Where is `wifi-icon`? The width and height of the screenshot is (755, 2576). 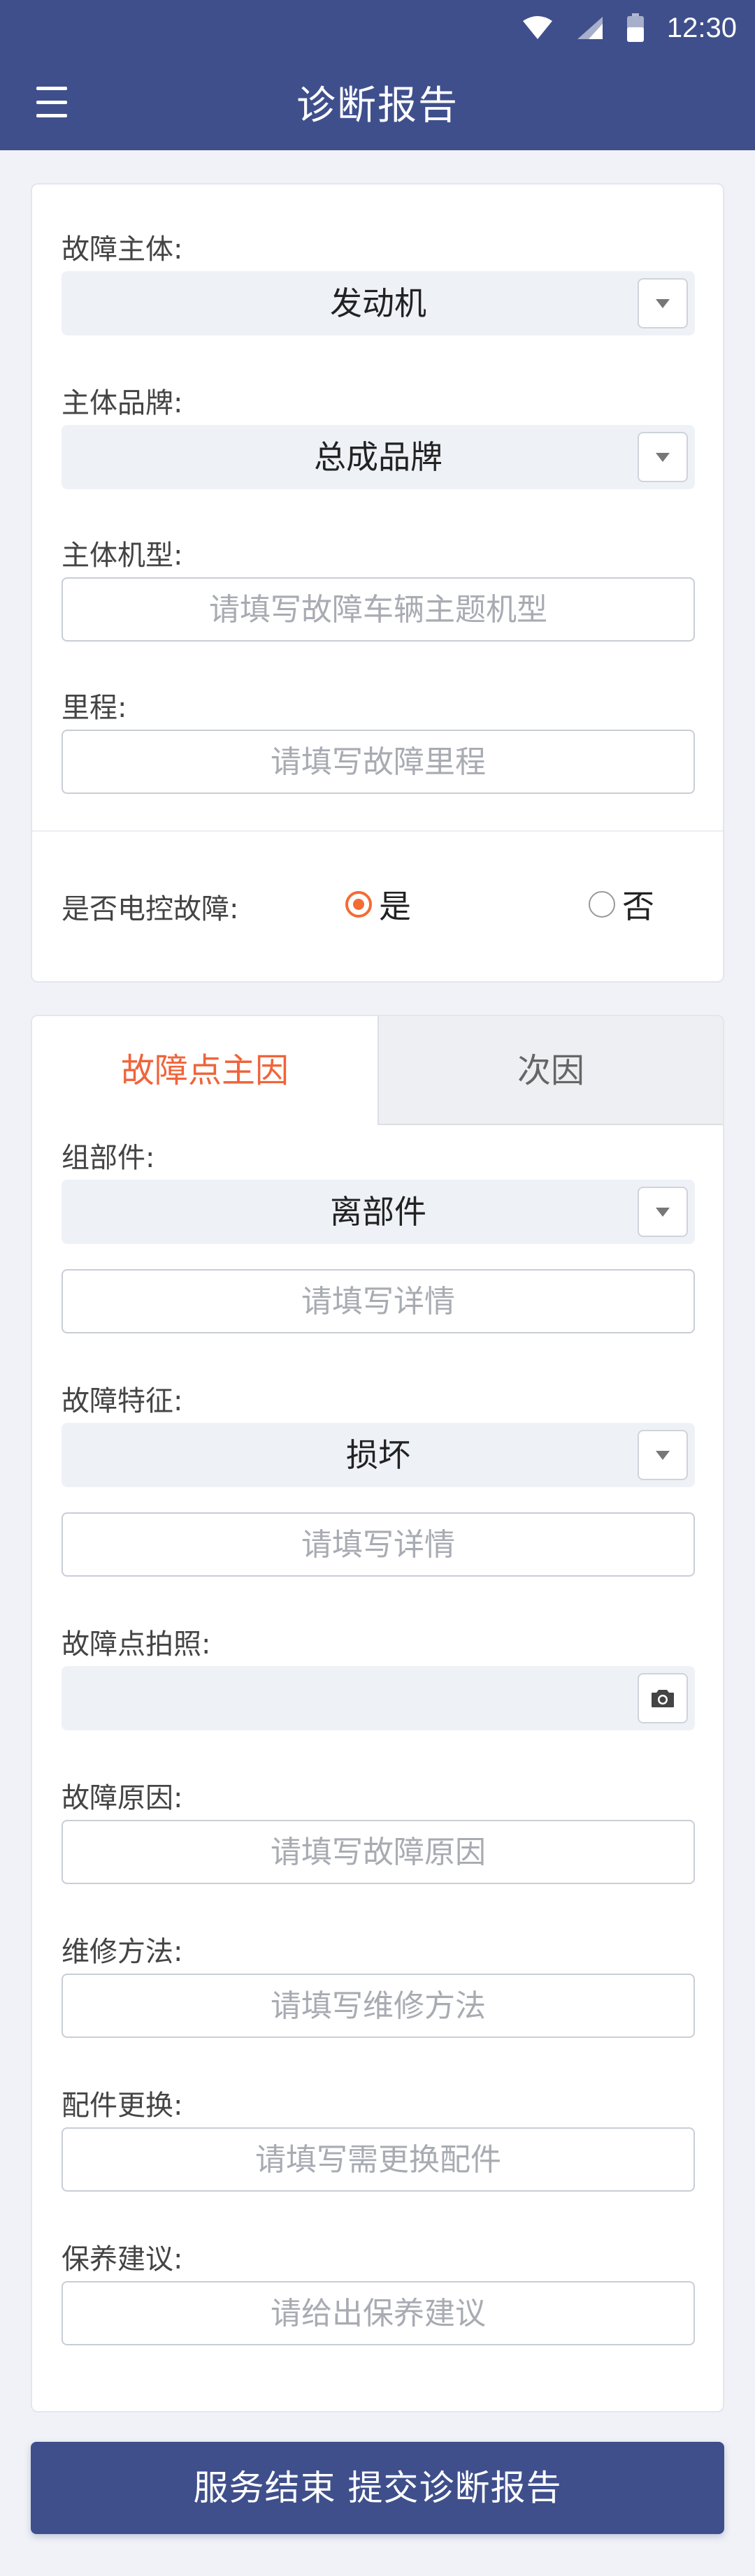 wifi-icon is located at coordinates (538, 28).